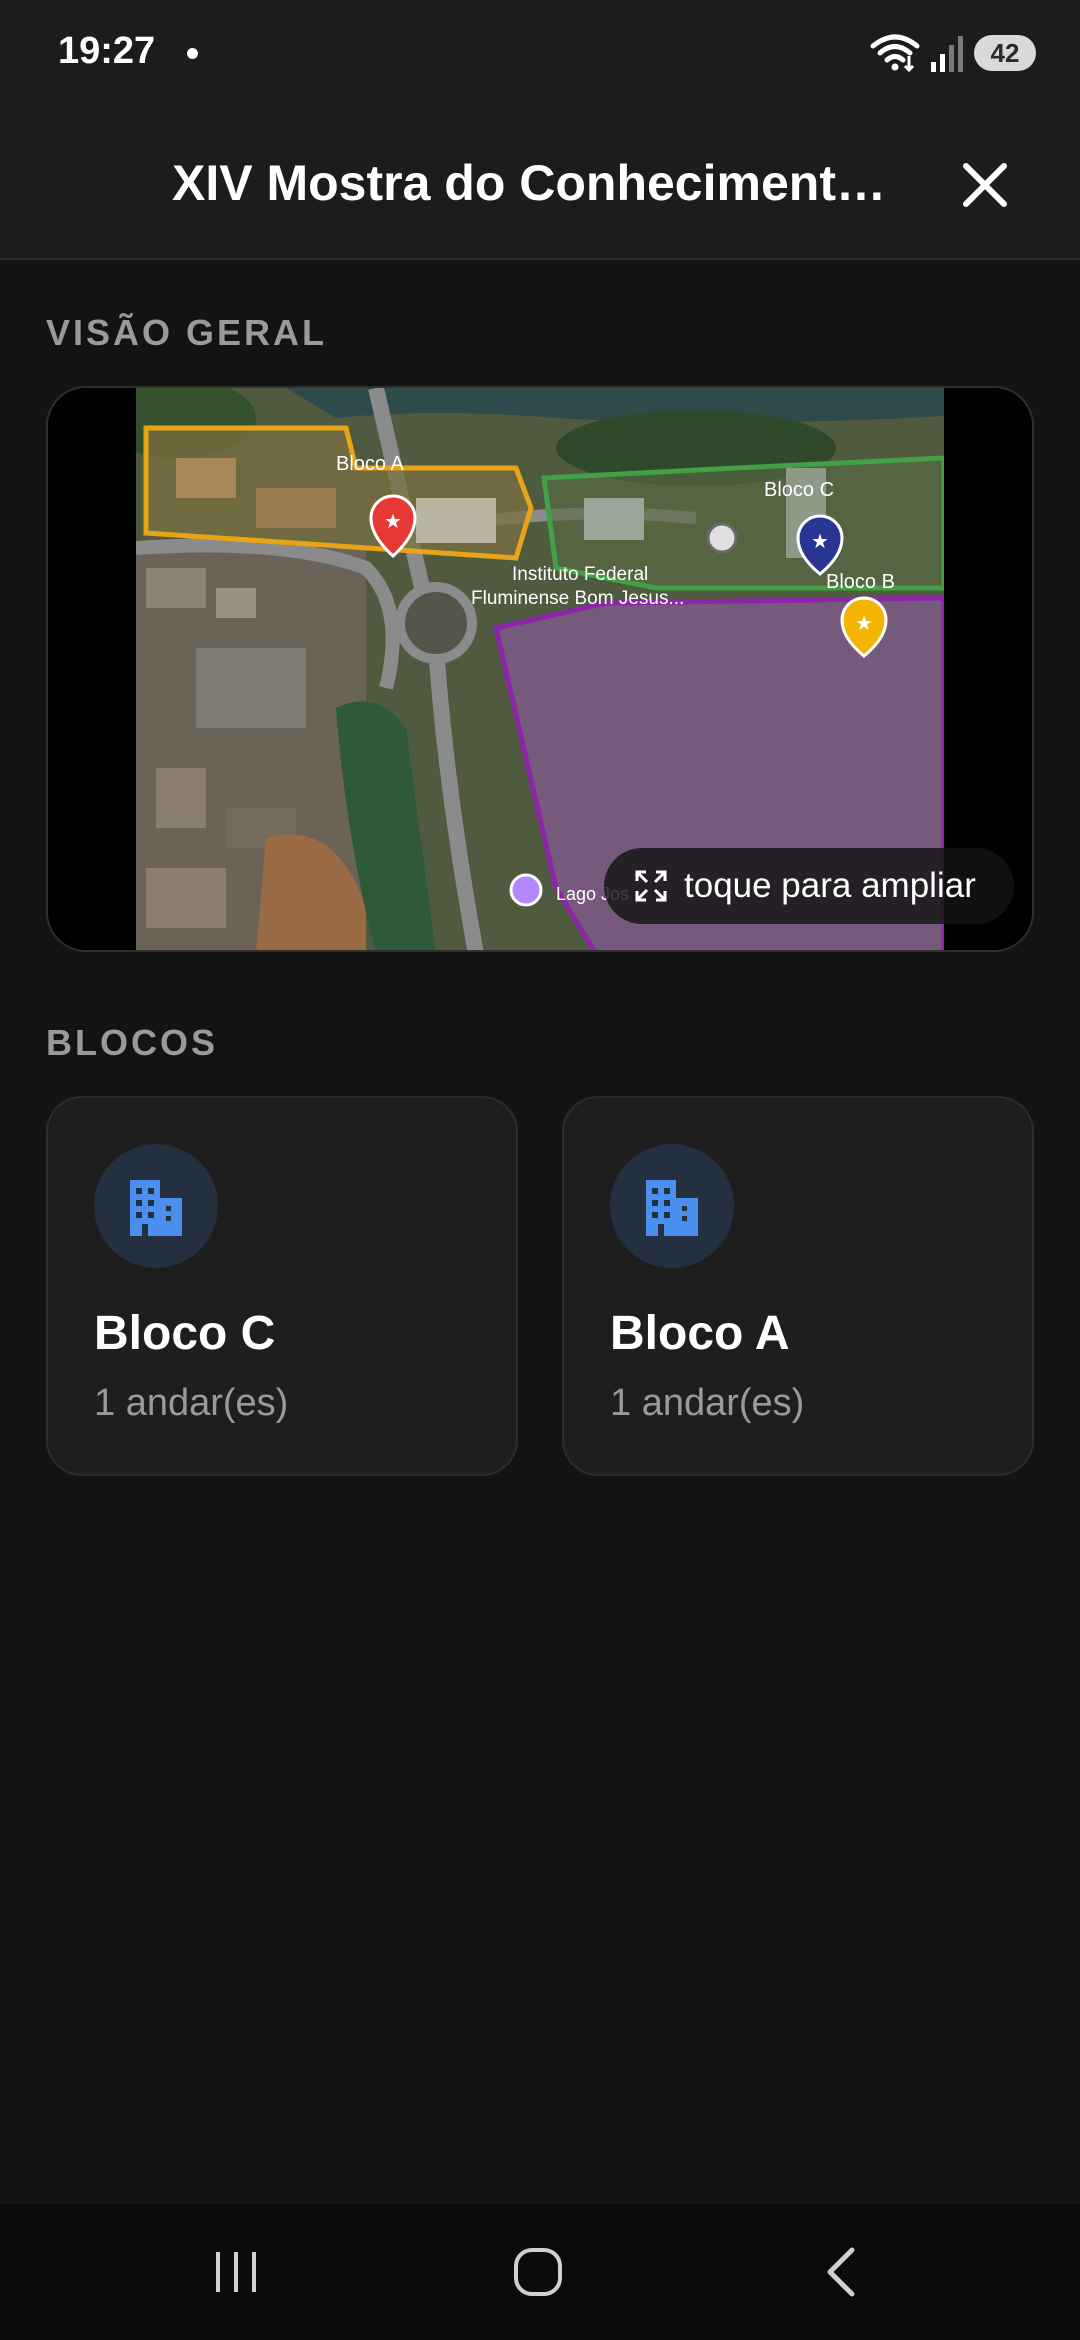 The width and height of the screenshot is (1080, 2340). I want to click on cellular-signal-icon, so click(947, 54).